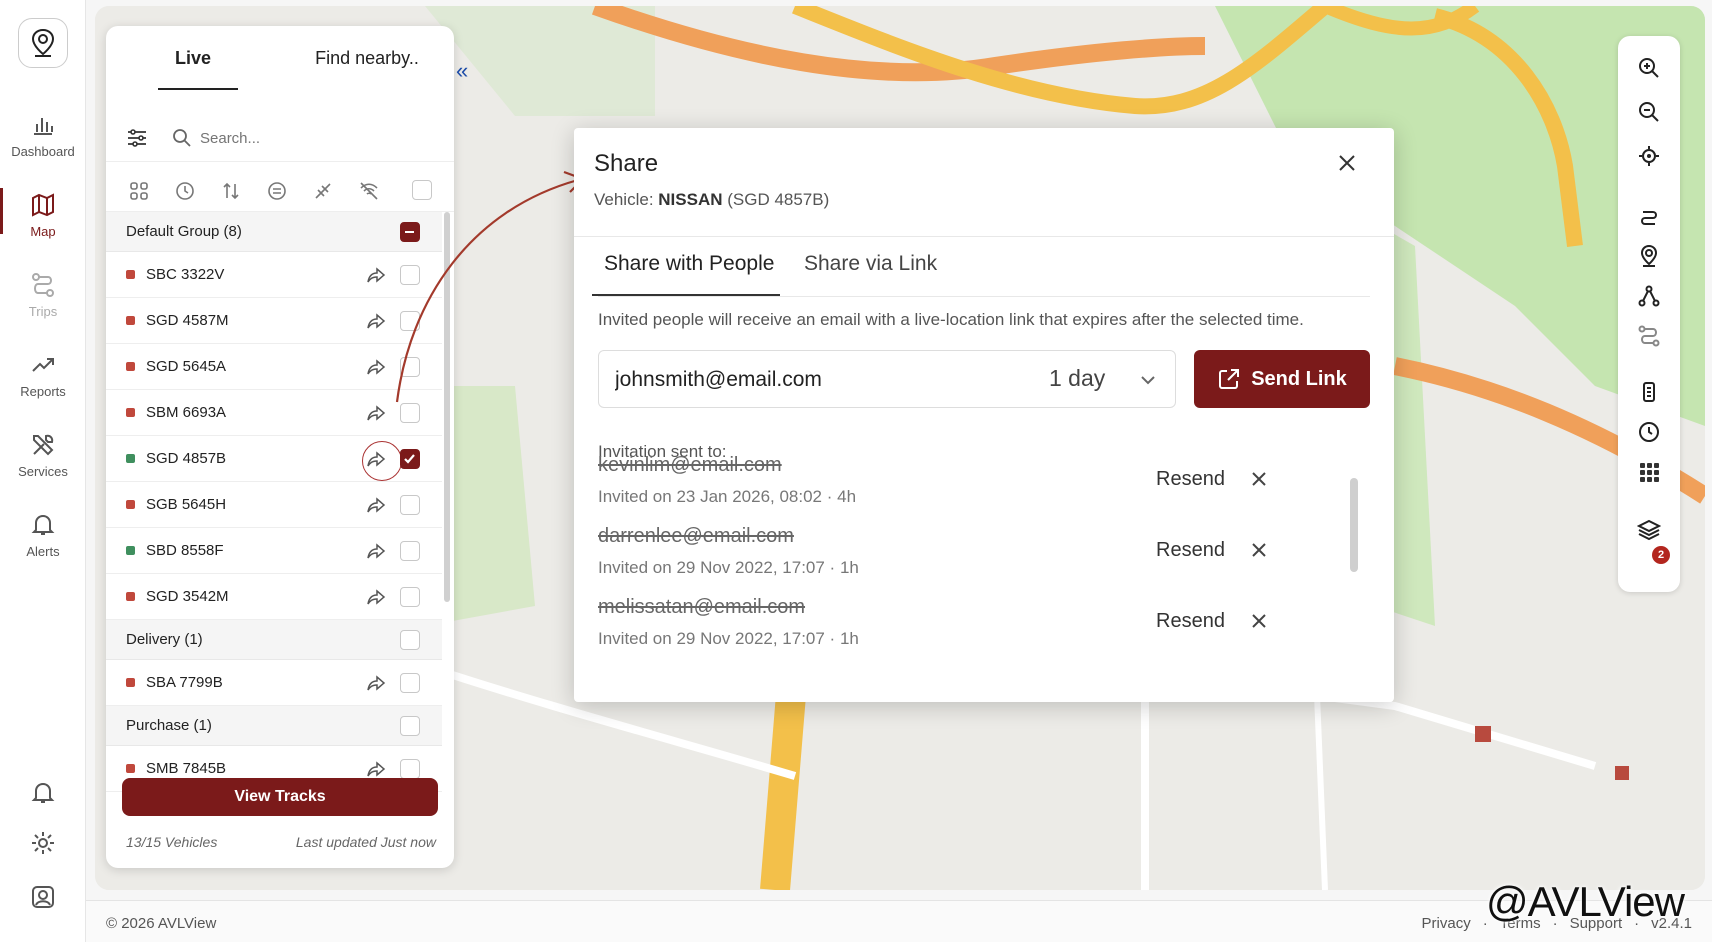 This screenshot has width=1712, height=942. I want to click on locate-icon, so click(1649, 156).